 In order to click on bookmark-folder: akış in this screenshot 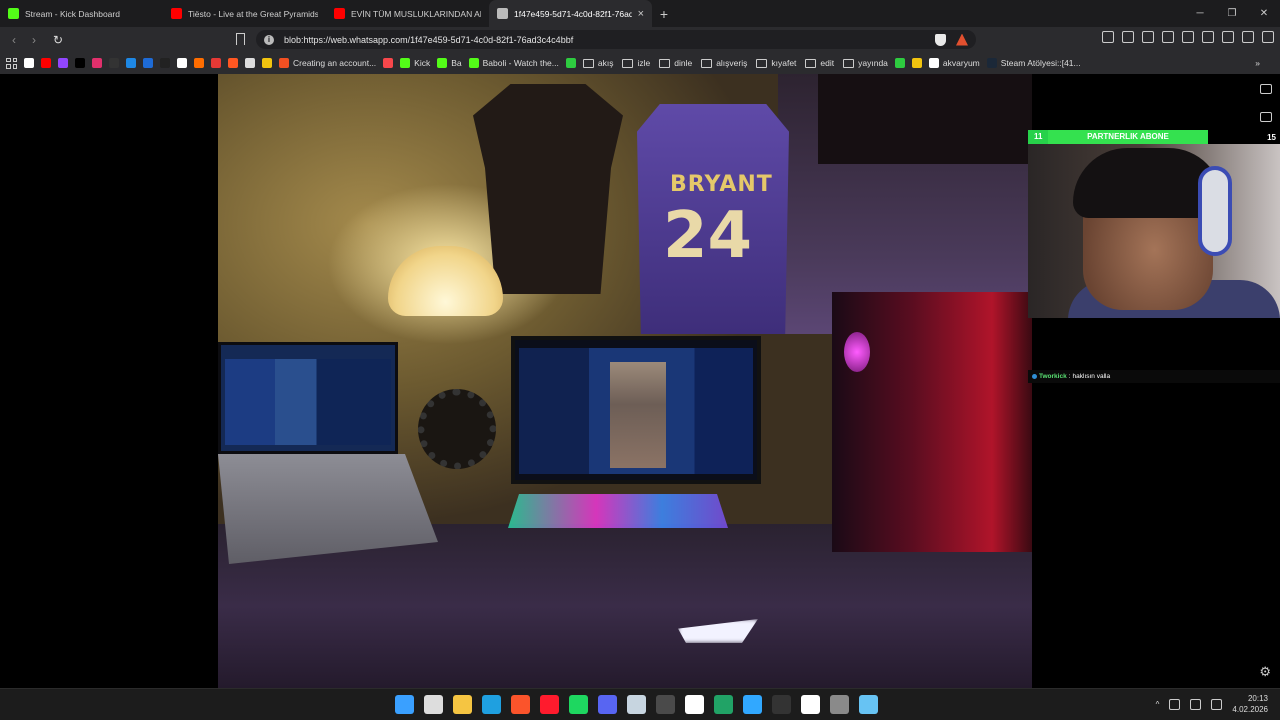, I will do `click(597, 63)`.